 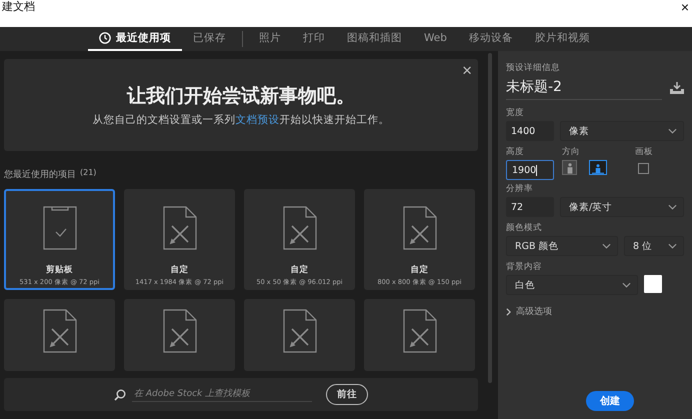 I want to click on field-label: 宽度, so click(x=515, y=113).